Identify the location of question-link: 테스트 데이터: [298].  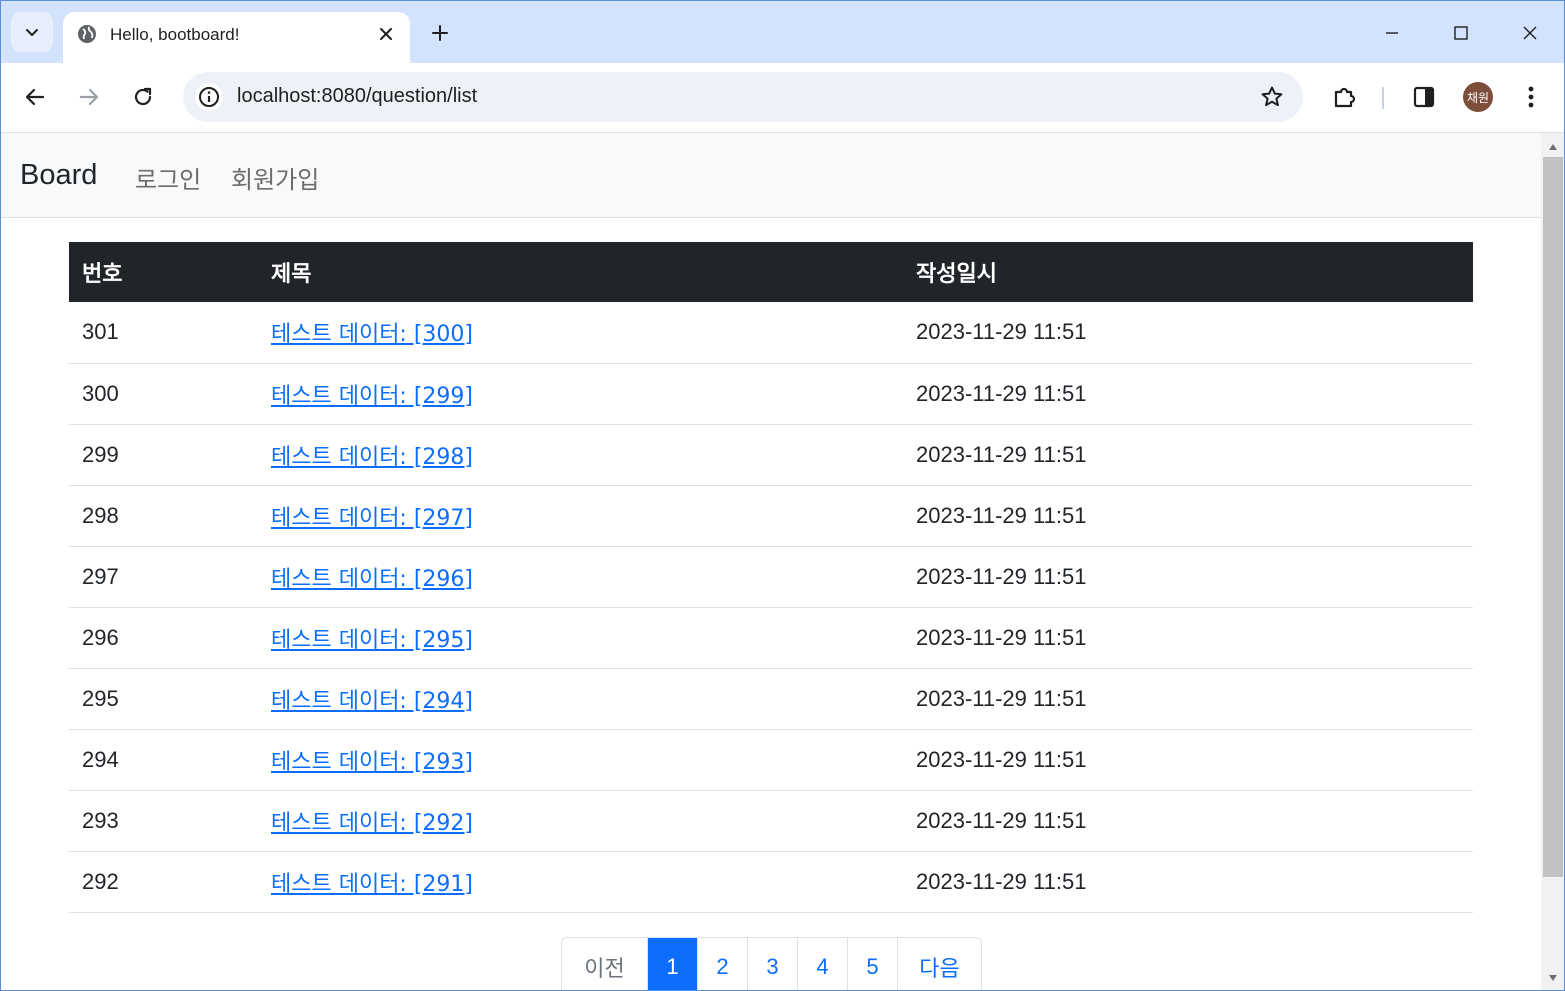
(372, 457).